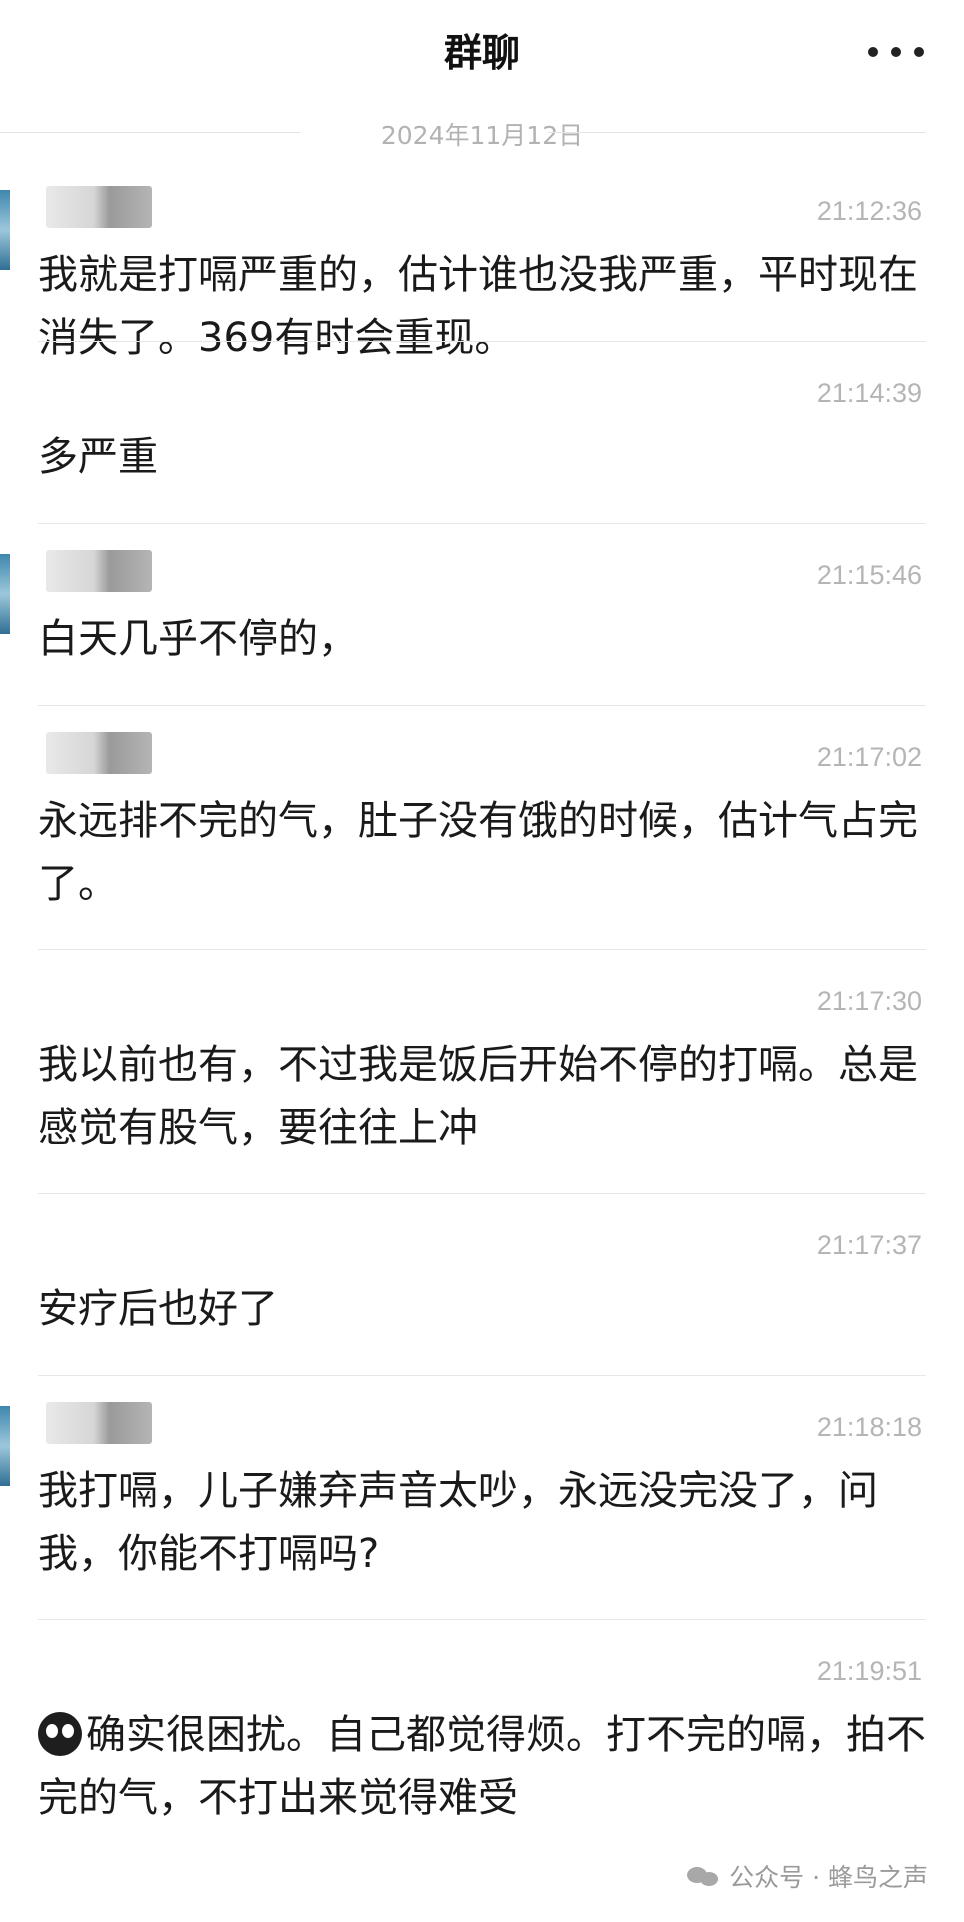 The image size is (964, 1922). I want to click on message-item: 21:17:37 安疗后也好了, so click(482, 1285).